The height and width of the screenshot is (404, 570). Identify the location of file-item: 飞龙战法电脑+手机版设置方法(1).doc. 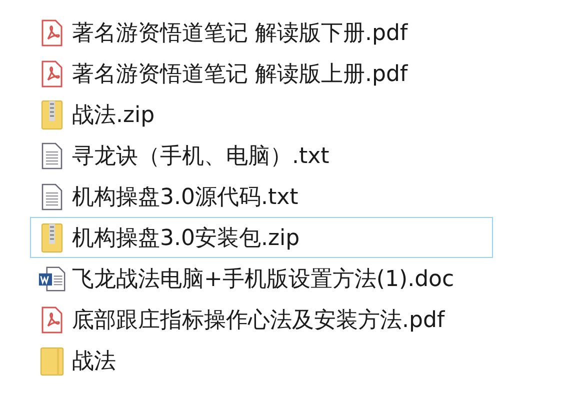
(261, 278).